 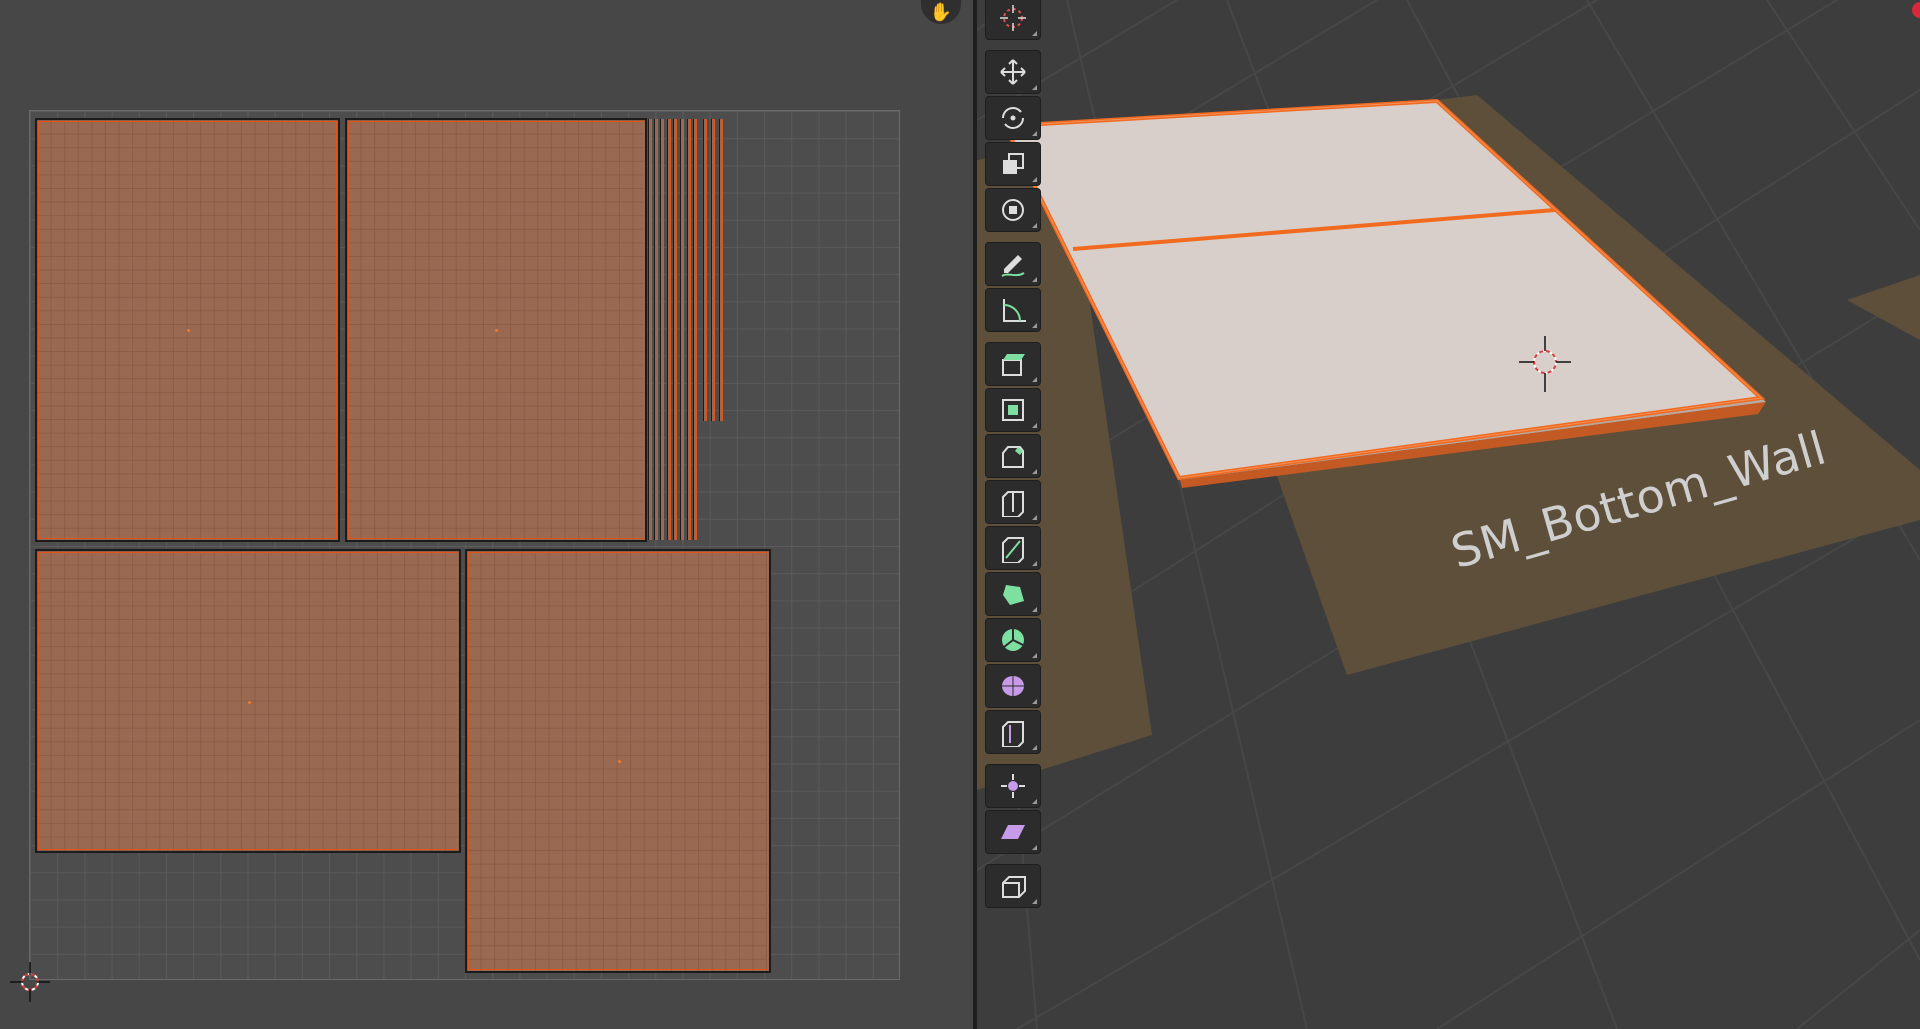 I want to click on transform-icon, so click(x=1013, y=210).